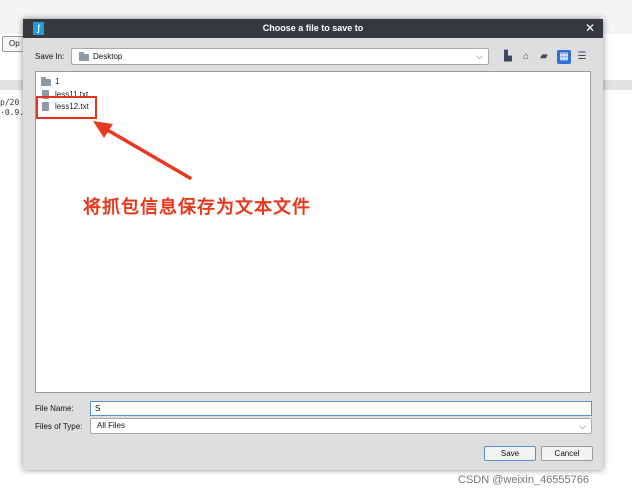 The width and height of the screenshot is (632, 496). What do you see at coordinates (142, 150) in the screenshot?
I see `arrow-annotation` at bounding box center [142, 150].